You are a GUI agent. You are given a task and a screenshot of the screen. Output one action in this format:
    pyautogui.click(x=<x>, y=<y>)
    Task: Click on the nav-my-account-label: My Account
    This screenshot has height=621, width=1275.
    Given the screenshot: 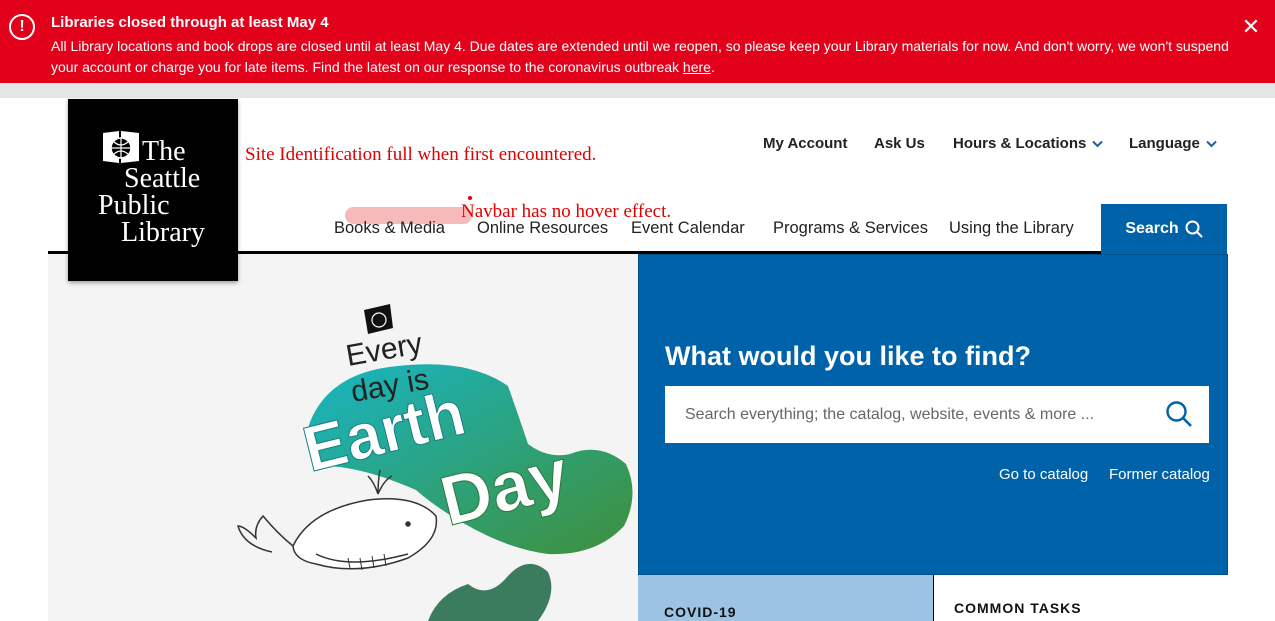 What is the action you would take?
    pyautogui.click(x=805, y=143)
    